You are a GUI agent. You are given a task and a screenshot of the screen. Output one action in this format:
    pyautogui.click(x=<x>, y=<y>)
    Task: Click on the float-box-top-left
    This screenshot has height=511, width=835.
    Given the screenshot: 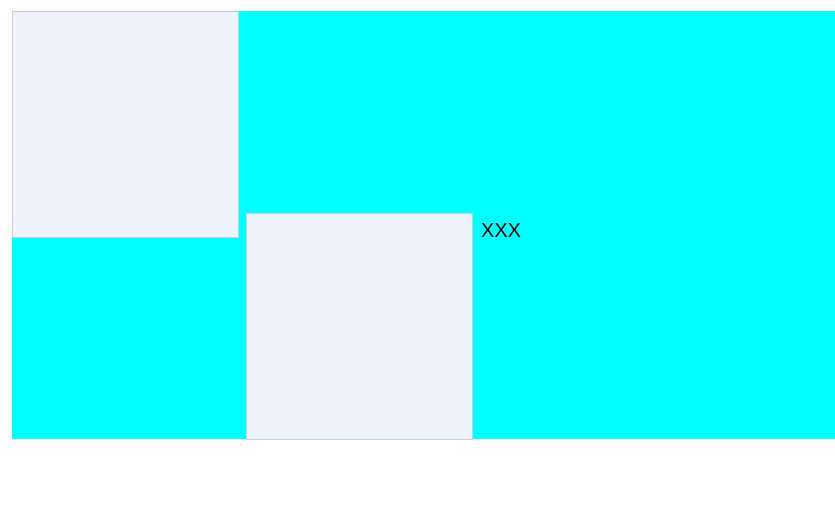 What is the action you would take?
    pyautogui.click(x=125, y=124)
    